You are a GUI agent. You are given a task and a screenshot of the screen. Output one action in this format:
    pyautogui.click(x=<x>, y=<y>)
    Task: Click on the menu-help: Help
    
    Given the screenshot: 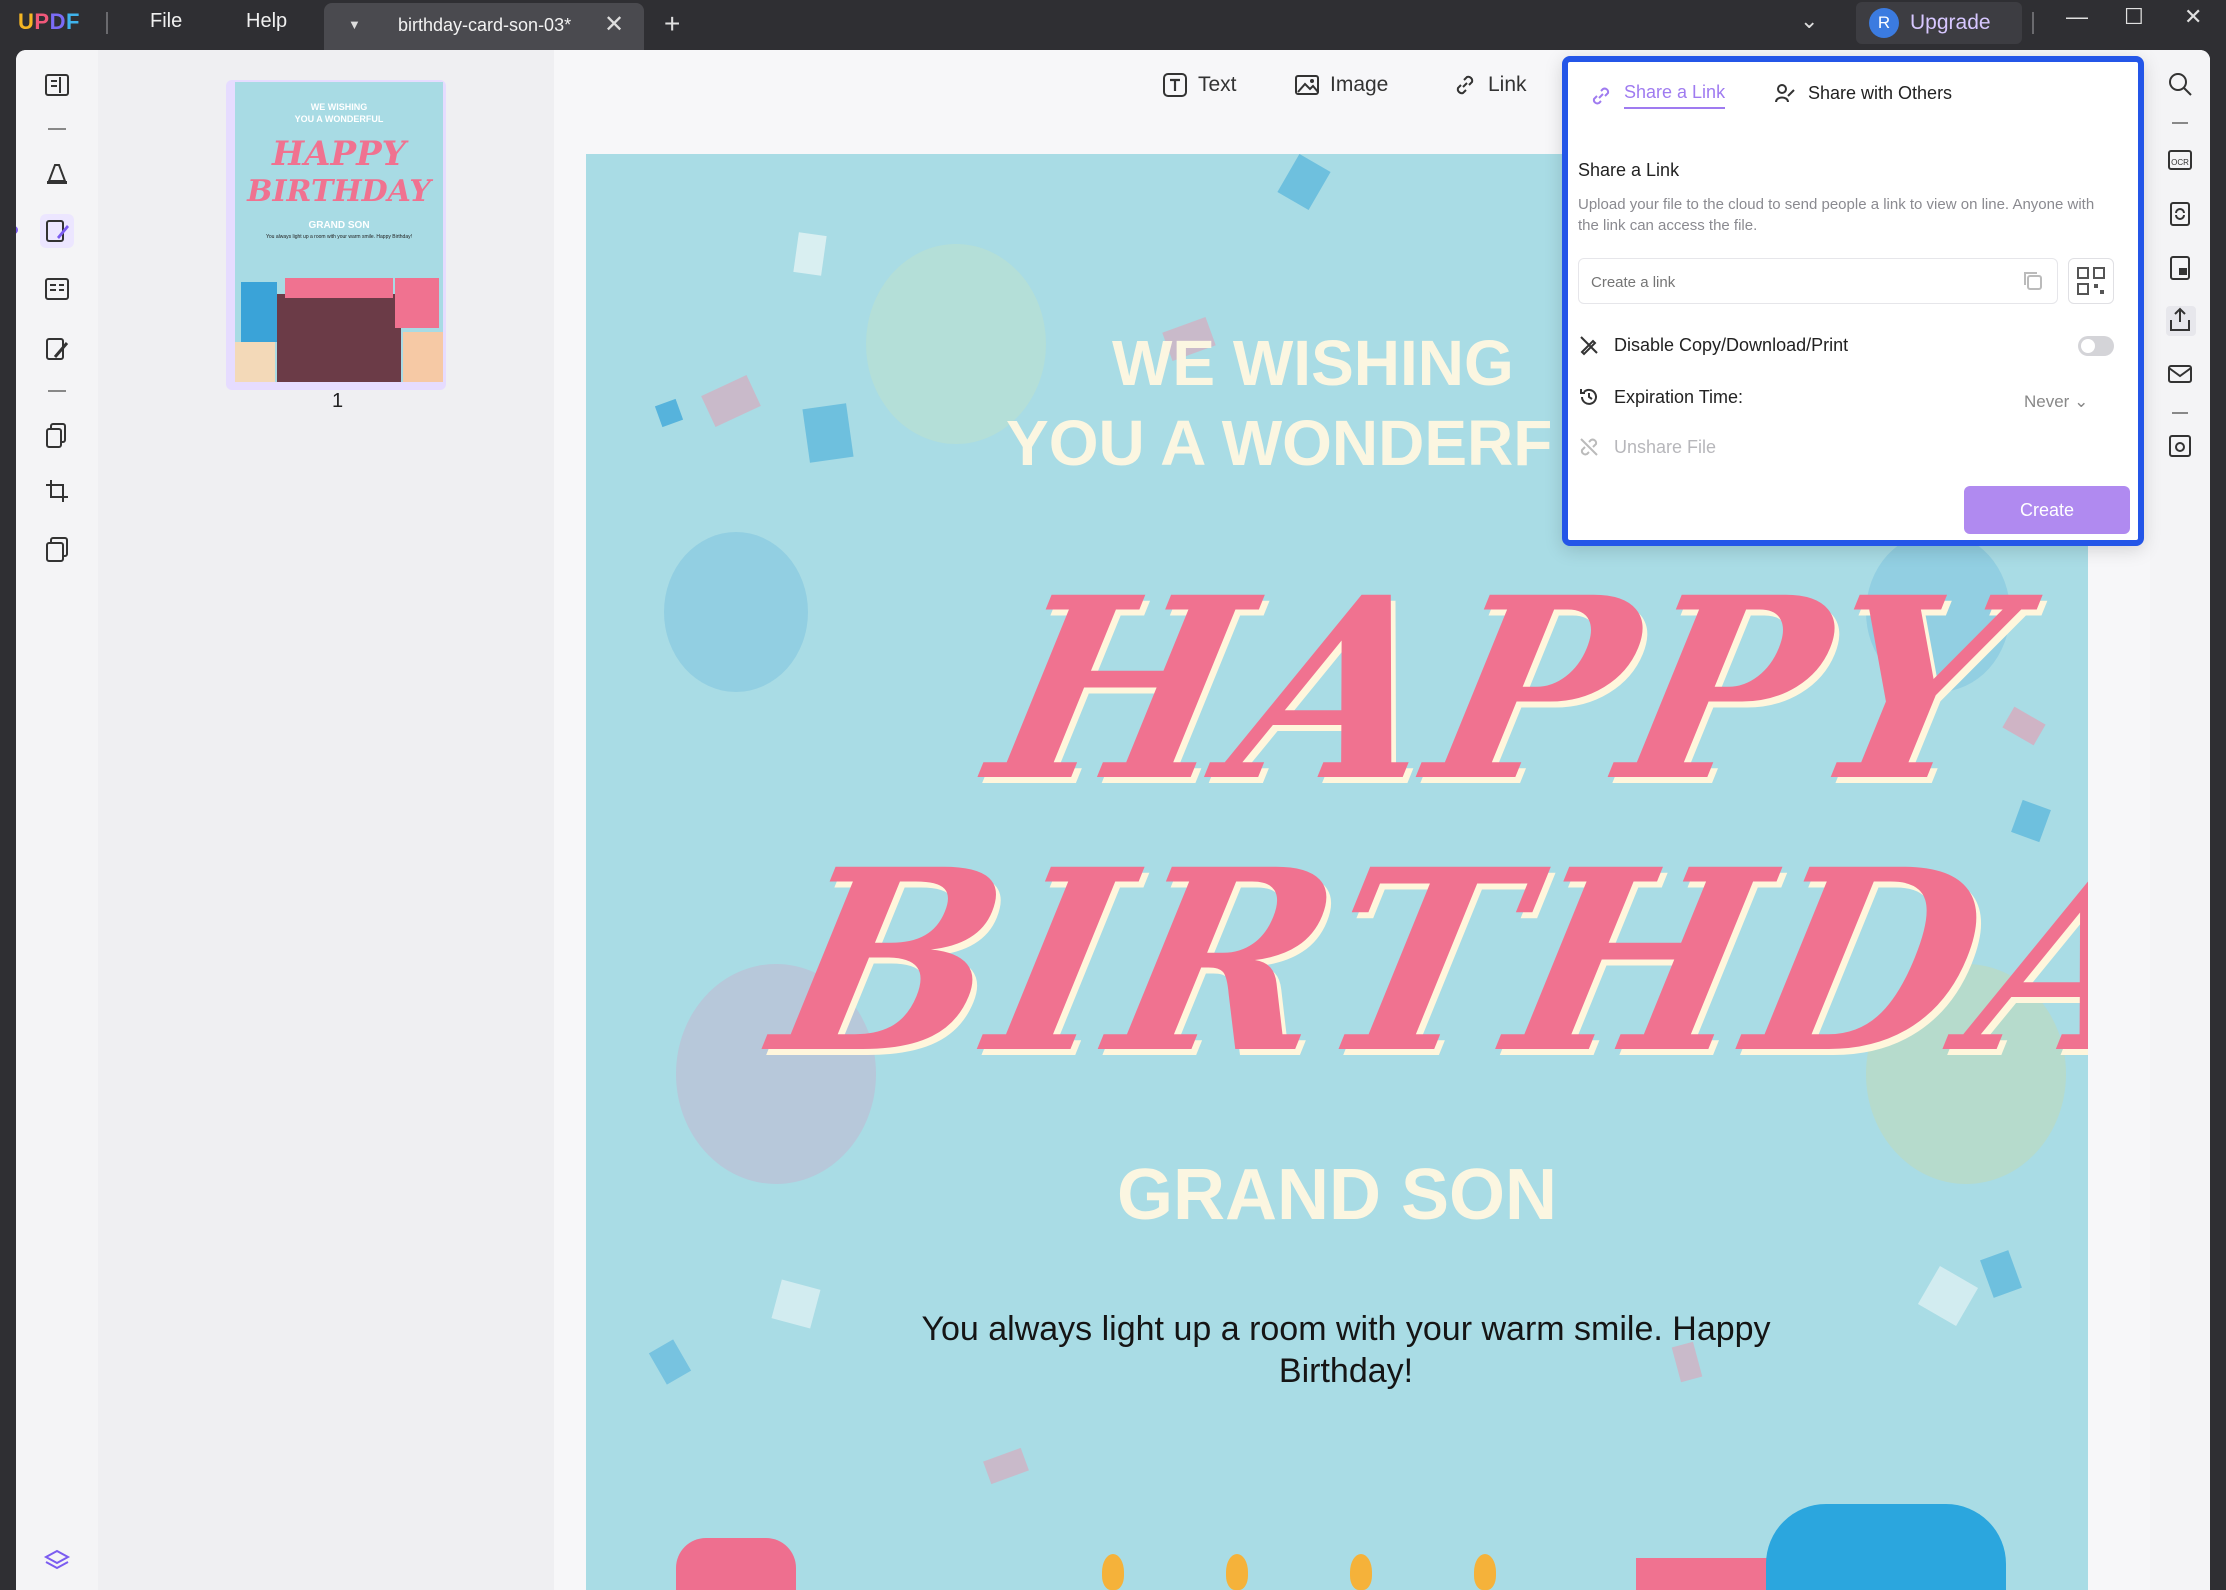 What is the action you would take?
    pyautogui.click(x=266, y=21)
    